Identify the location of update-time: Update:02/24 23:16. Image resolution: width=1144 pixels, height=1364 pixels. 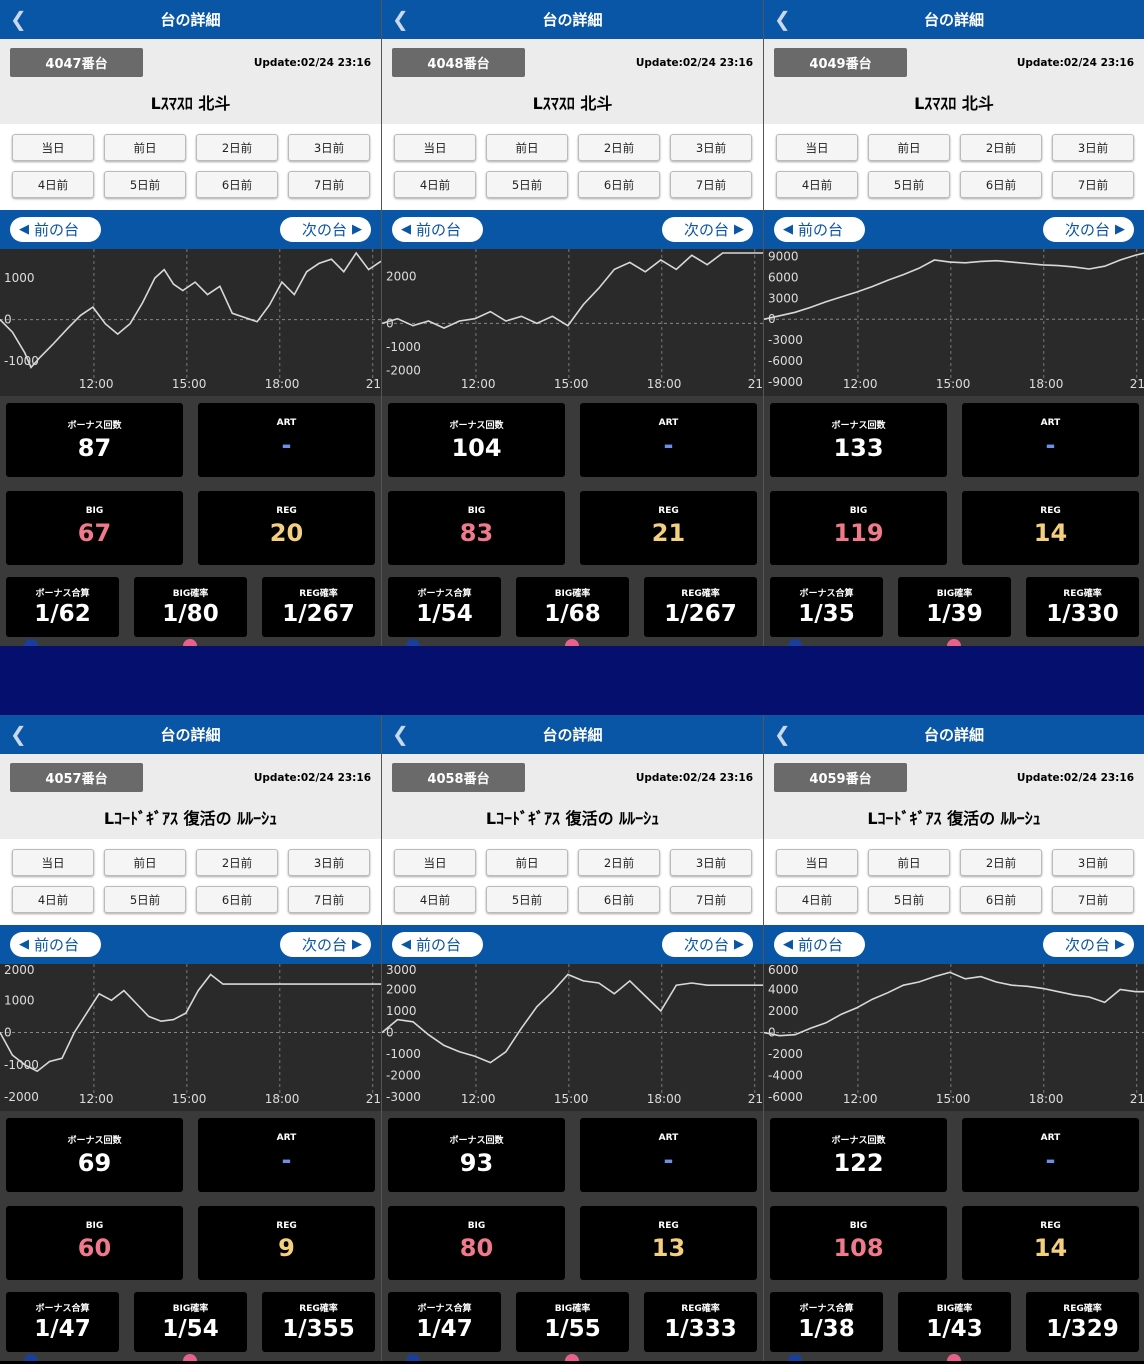
(1075, 63).